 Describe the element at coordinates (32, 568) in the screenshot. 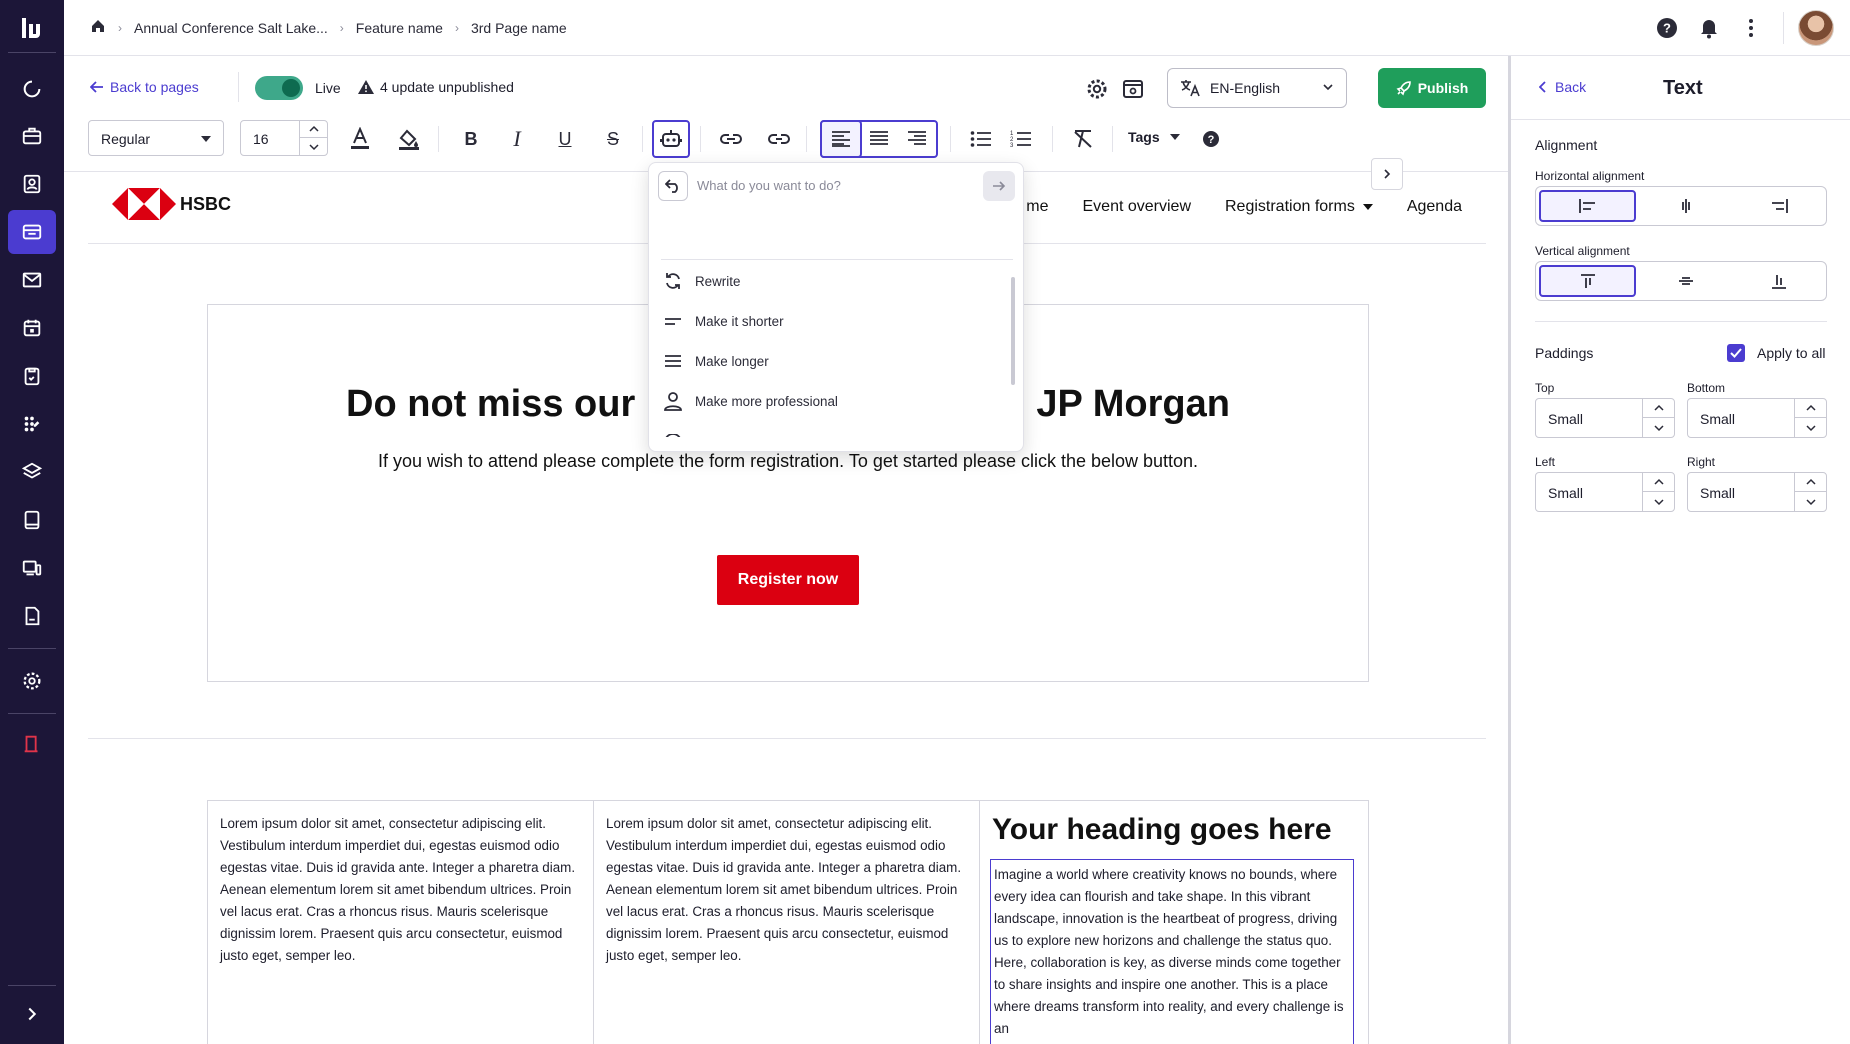

I see `nav-devices-icon` at that location.